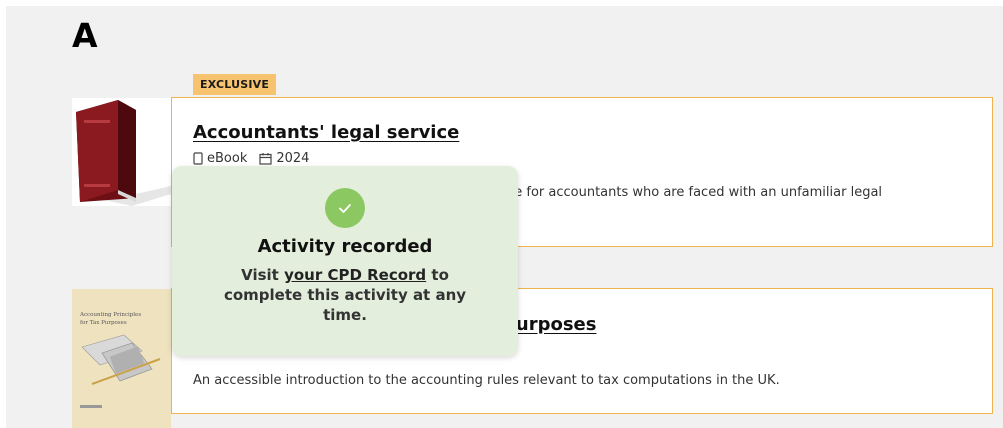 The width and height of the screenshot is (1003, 428). Describe the element at coordinates (265, 159) in the screenshot. I see `calendar-icon` at that location.